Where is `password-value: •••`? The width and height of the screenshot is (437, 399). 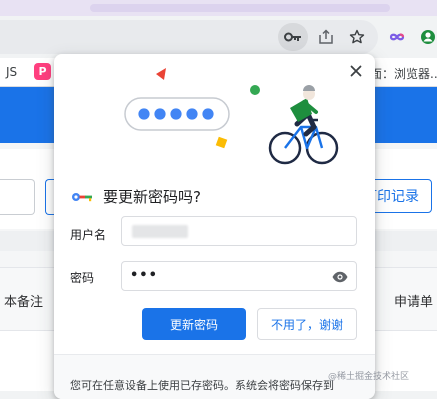 password-value: ••• is located at coordinates (144, 275).